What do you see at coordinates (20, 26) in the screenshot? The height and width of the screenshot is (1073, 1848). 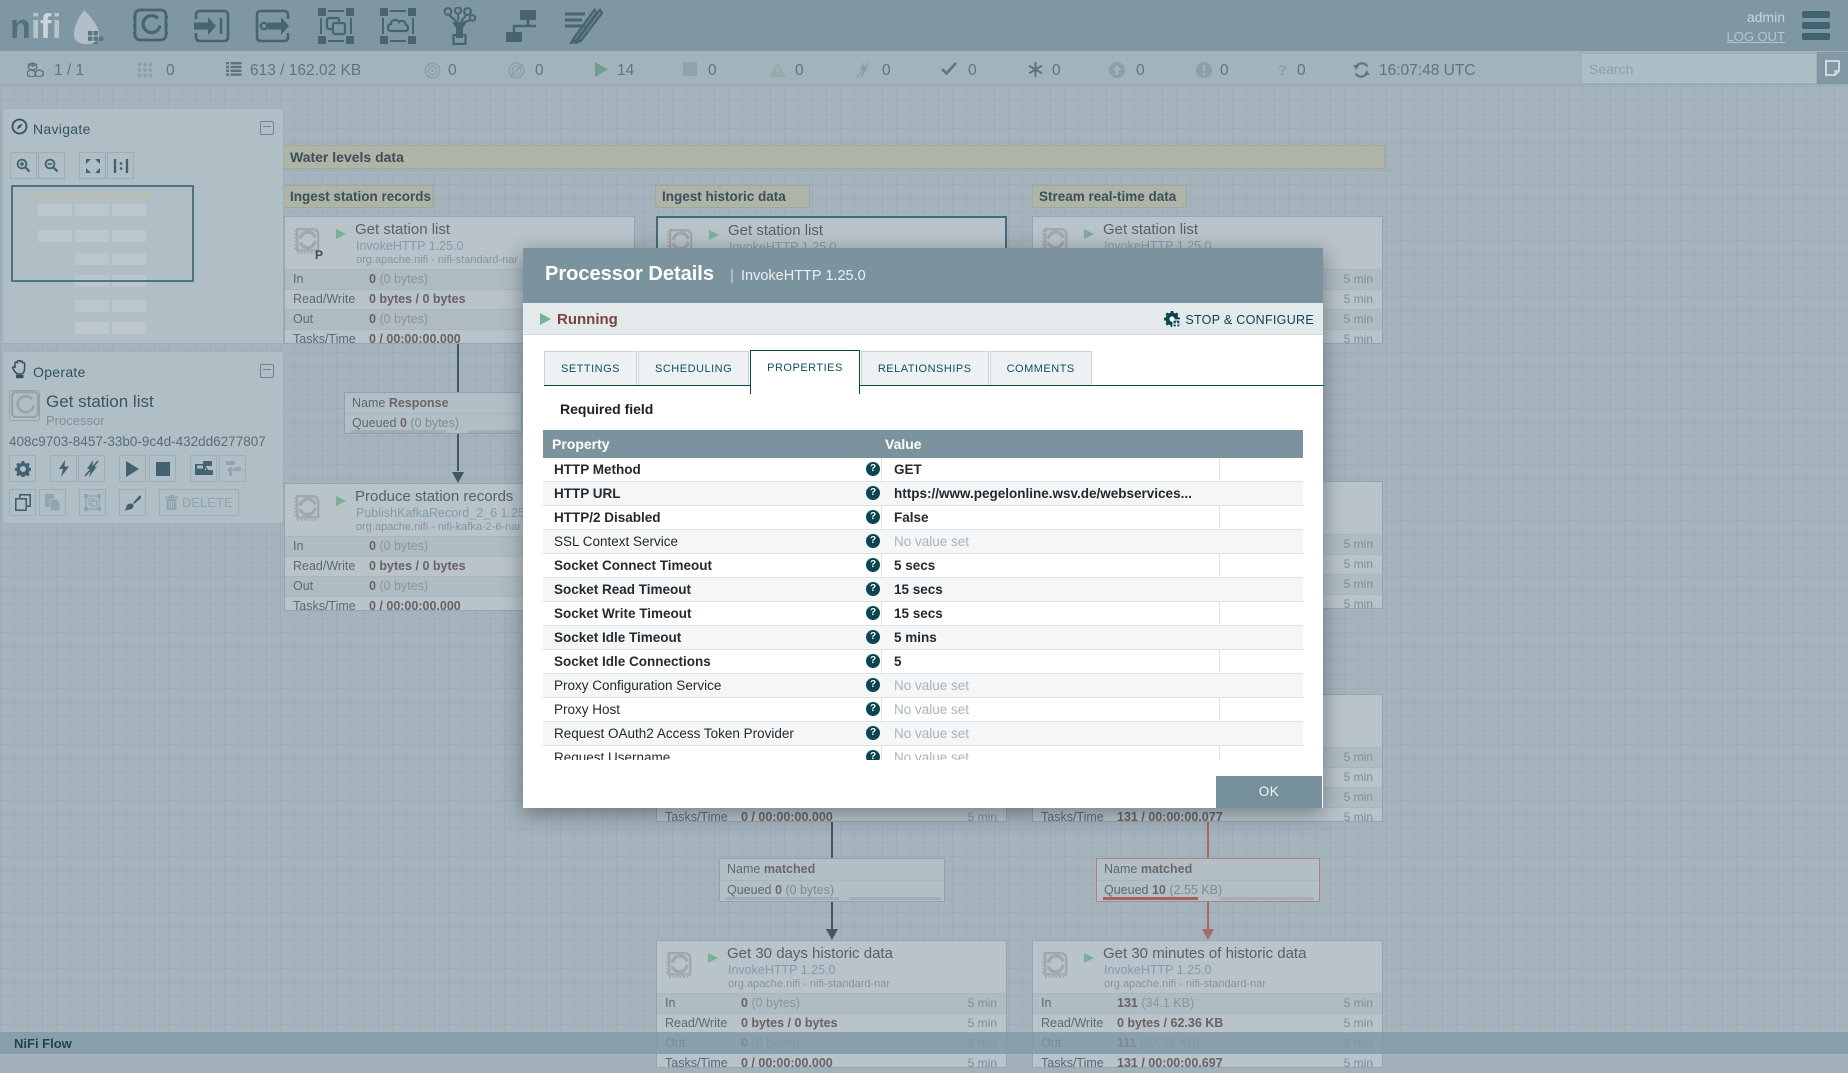 I see `svg-text: n` at bounding box center [20, 26].